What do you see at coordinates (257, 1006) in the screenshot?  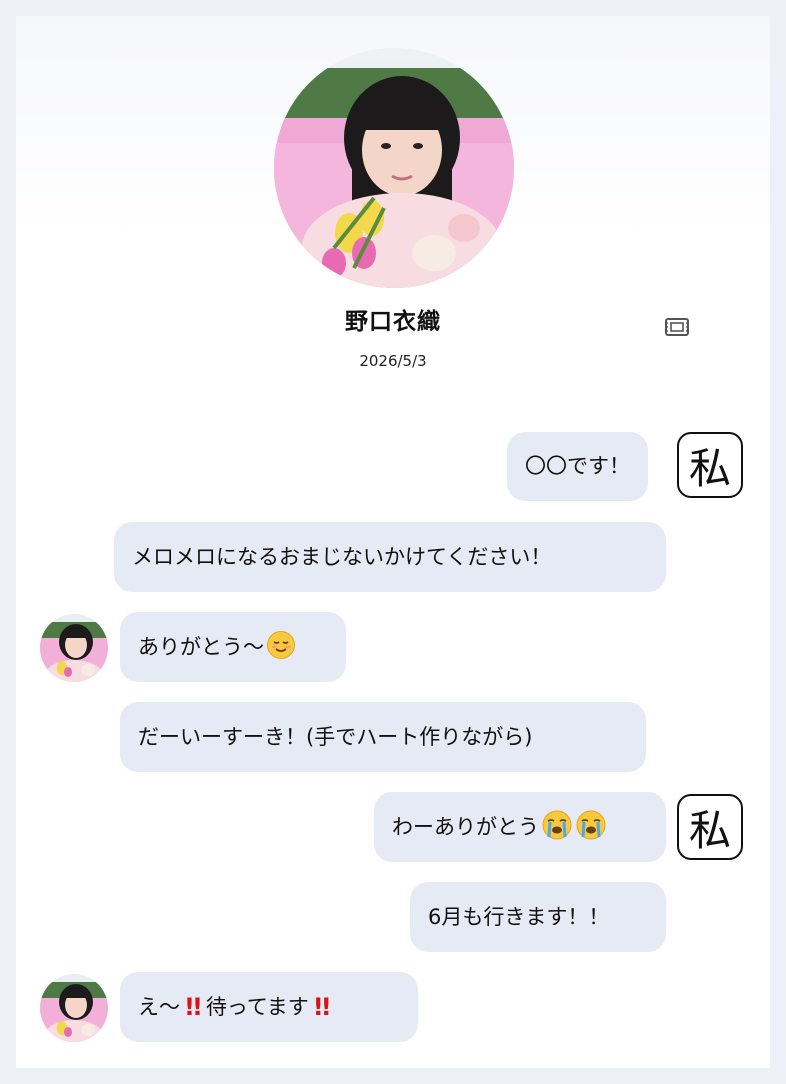 I see `message-text: 待ってます` at bounding box center [257, 1006].